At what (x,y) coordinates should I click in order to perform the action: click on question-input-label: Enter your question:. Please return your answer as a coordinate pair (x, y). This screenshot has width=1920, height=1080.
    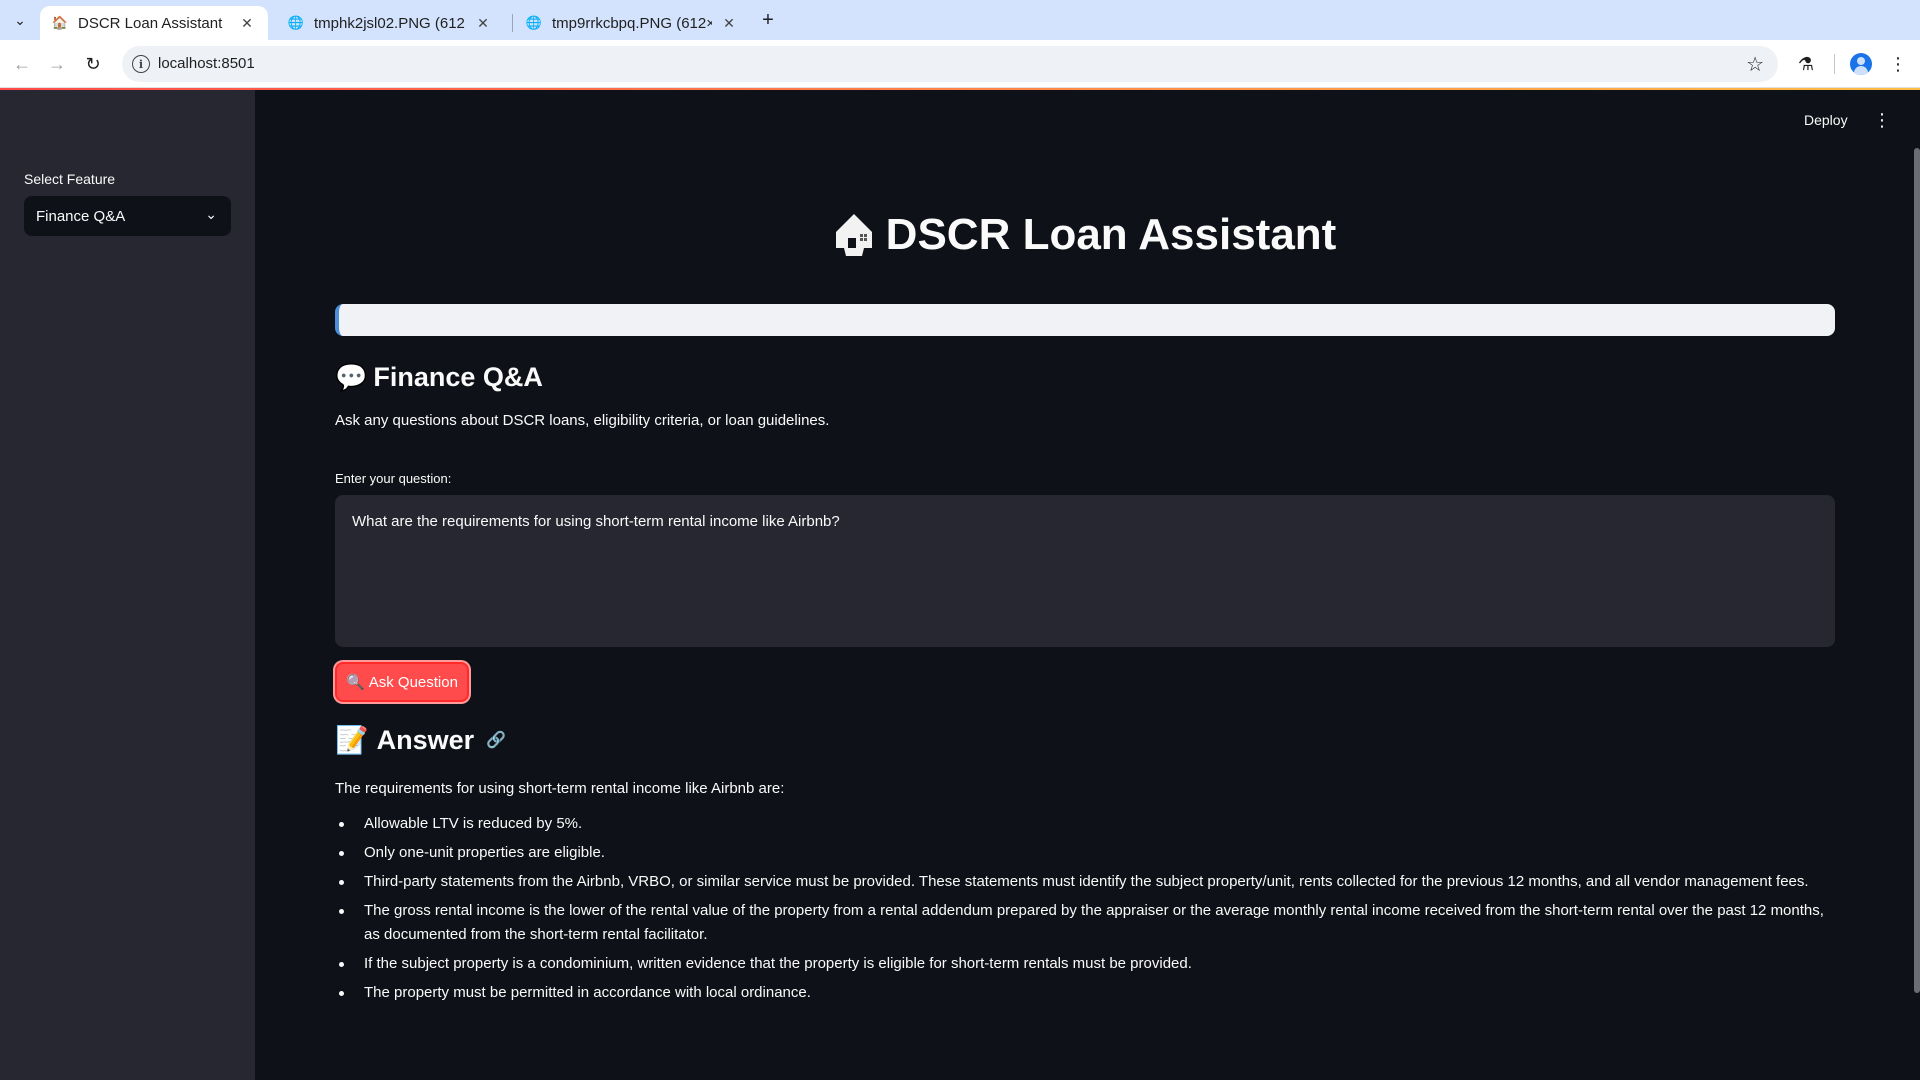
    Looking at the image, I should click on (393, 478).